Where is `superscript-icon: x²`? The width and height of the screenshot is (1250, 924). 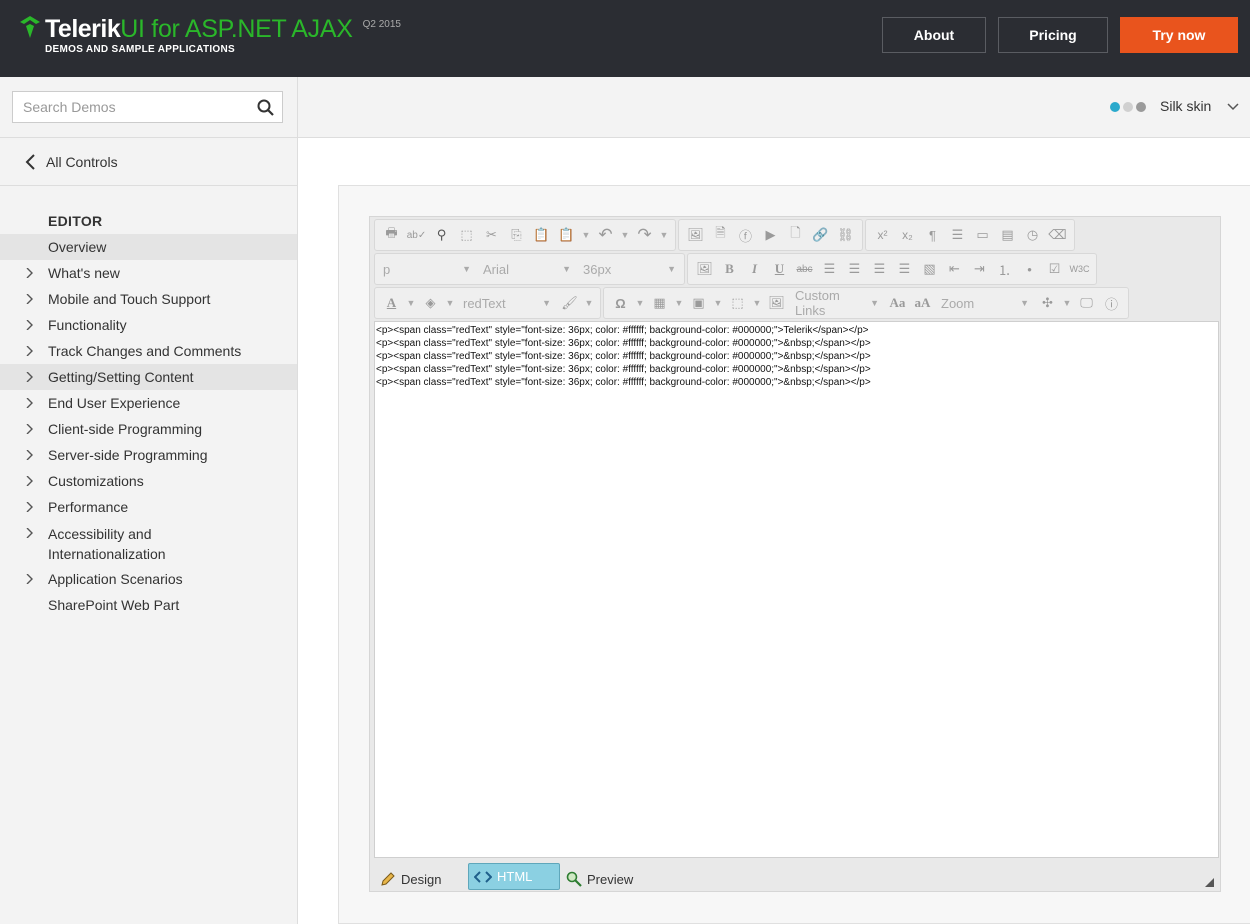
superscript-icon: x² is located at coordinates (882, 235).